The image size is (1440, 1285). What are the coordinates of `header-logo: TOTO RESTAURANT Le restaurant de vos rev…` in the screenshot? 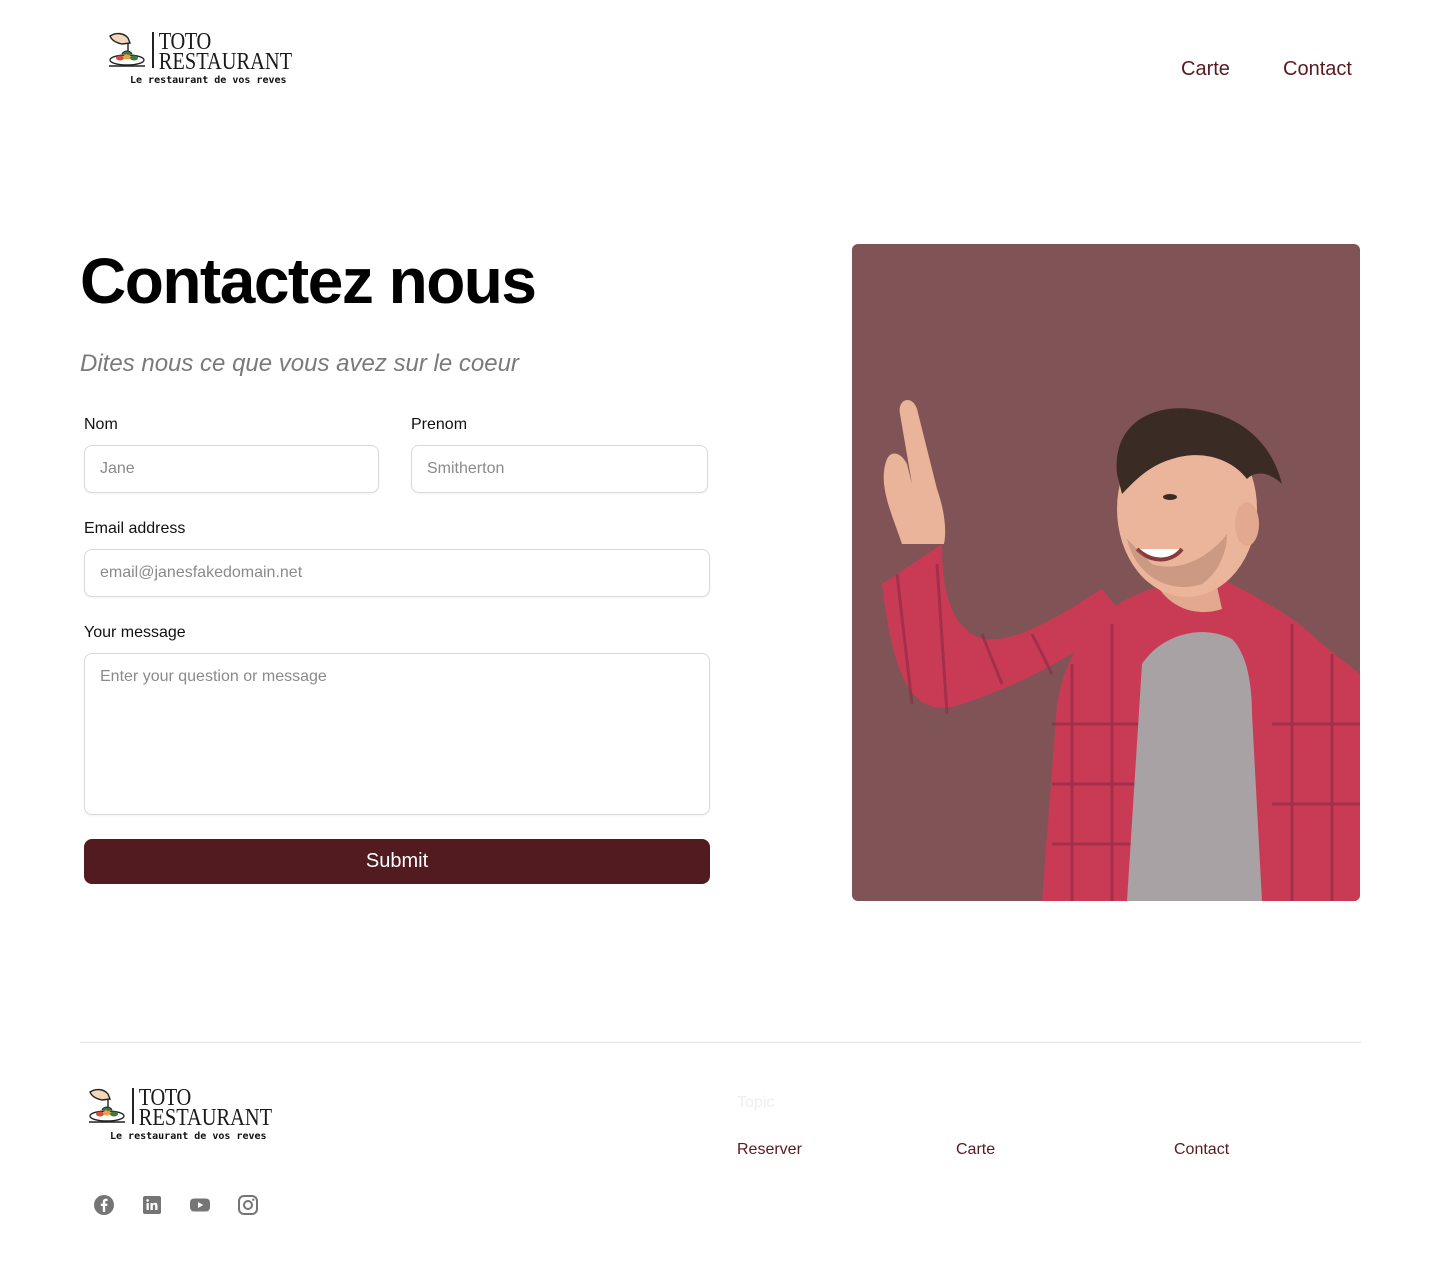 It's located at (211, 58).